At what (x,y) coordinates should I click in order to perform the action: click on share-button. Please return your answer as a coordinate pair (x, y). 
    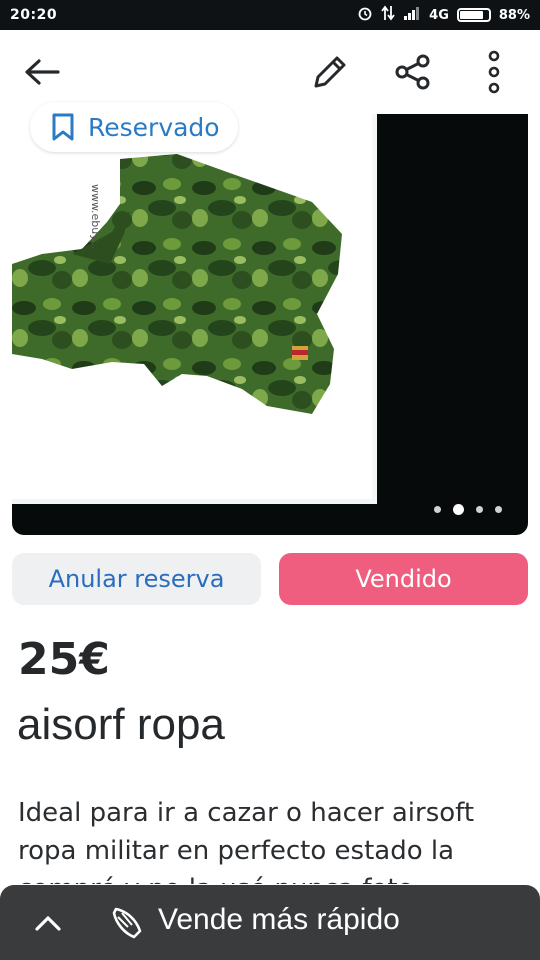
    Looking at the image, I should click on (413, 72).